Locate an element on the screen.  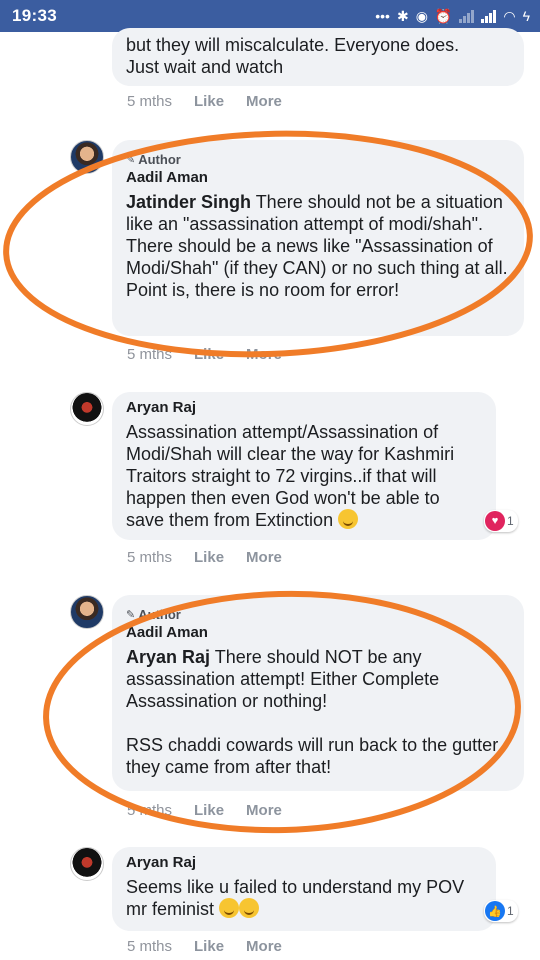
wifi-icon: ◠ is located at coordinates (509, 15).